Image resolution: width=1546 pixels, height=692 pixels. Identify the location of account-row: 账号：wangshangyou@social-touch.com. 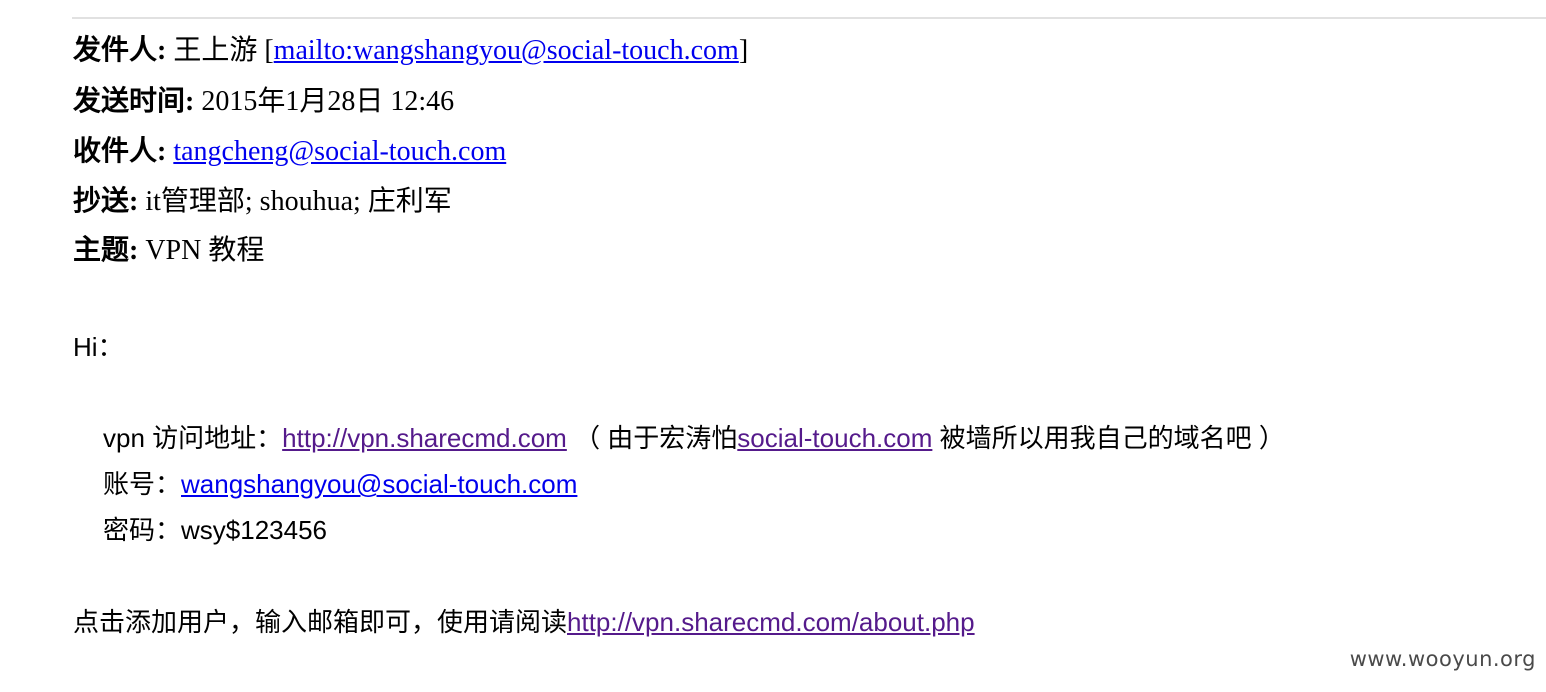
(340, 484).